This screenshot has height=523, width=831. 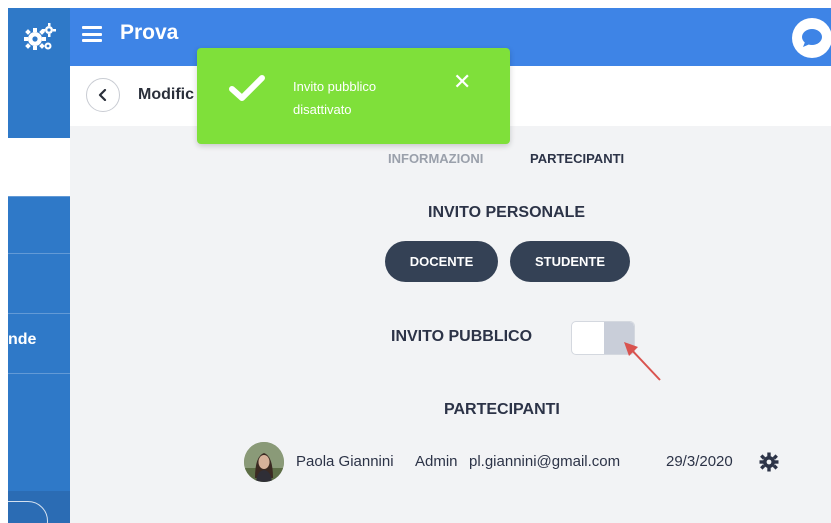 I want to click on tab-partecipanti: PARTECIPANTI, so click(x=577, y=158).